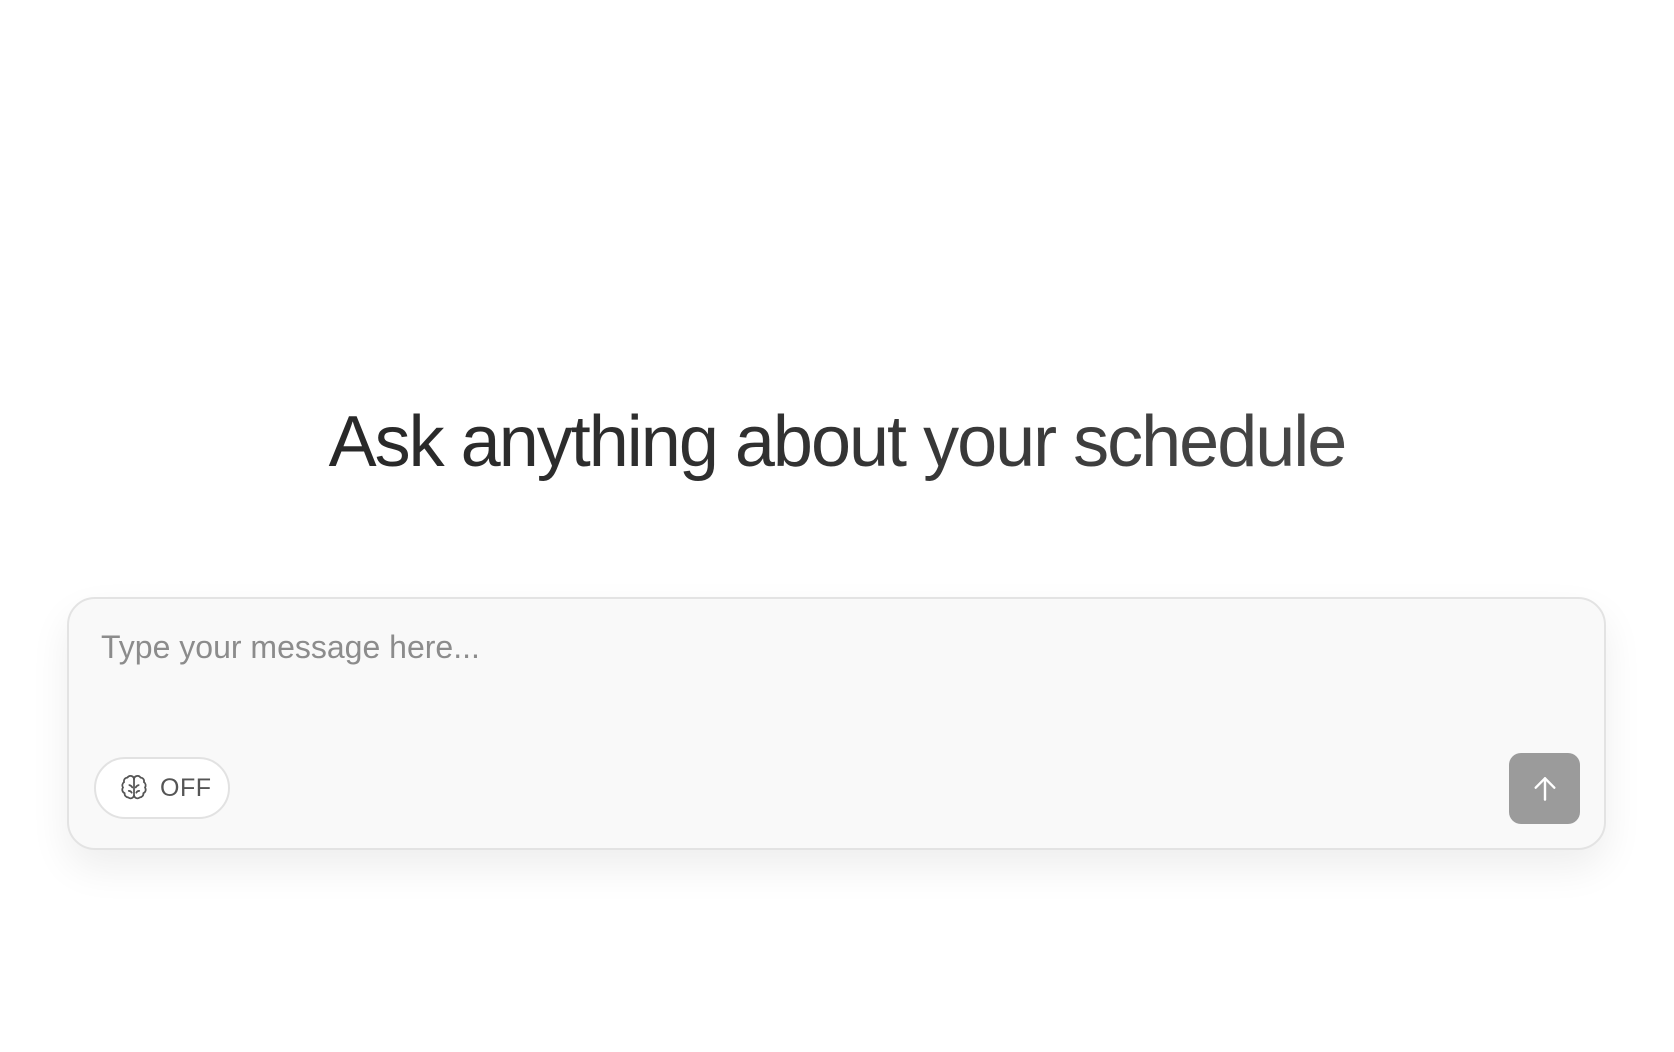  What do you see at coordinates (186, 787) in the screenshot?
I see `reasoning-toggle-label: OFF` at bounding box center [186, 787].